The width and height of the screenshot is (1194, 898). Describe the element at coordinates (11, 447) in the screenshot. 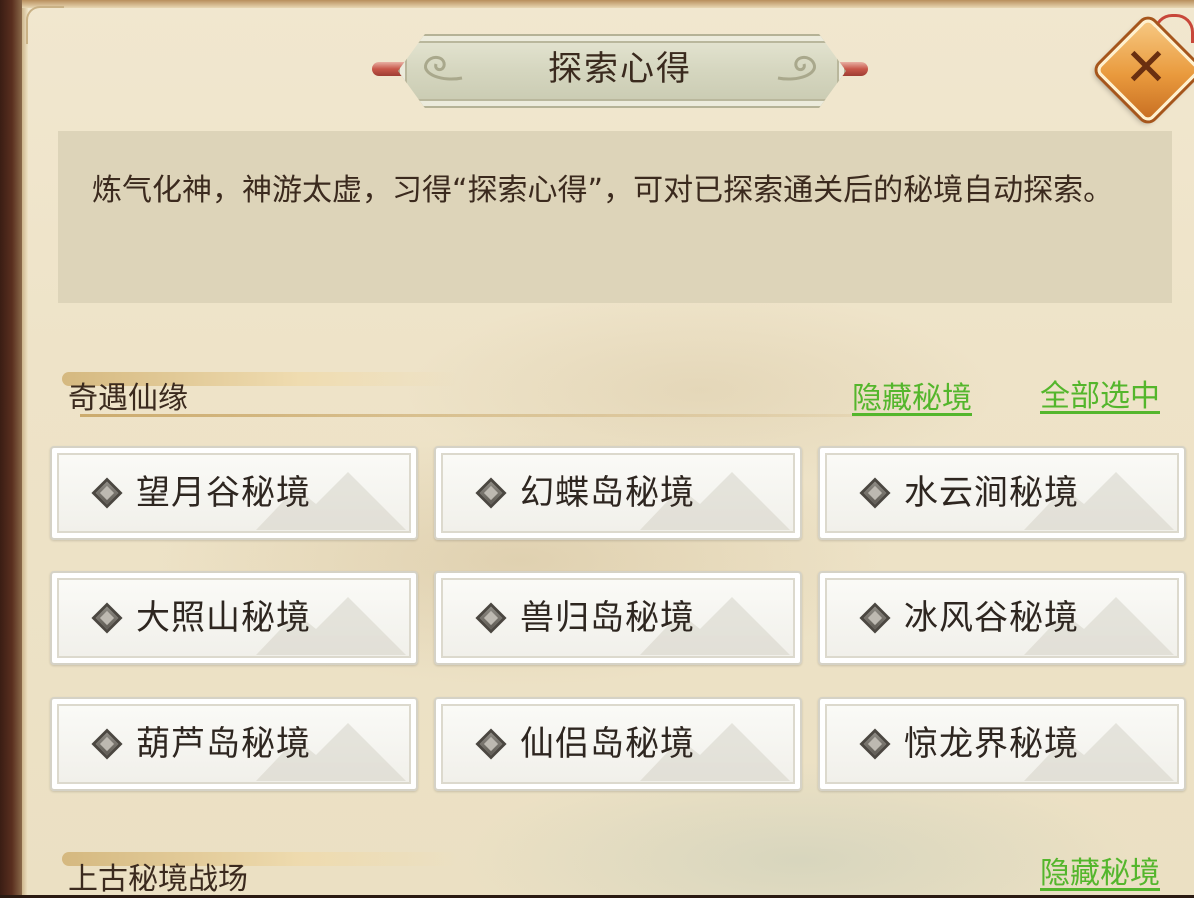

I see `left-frame-edge` at that location.